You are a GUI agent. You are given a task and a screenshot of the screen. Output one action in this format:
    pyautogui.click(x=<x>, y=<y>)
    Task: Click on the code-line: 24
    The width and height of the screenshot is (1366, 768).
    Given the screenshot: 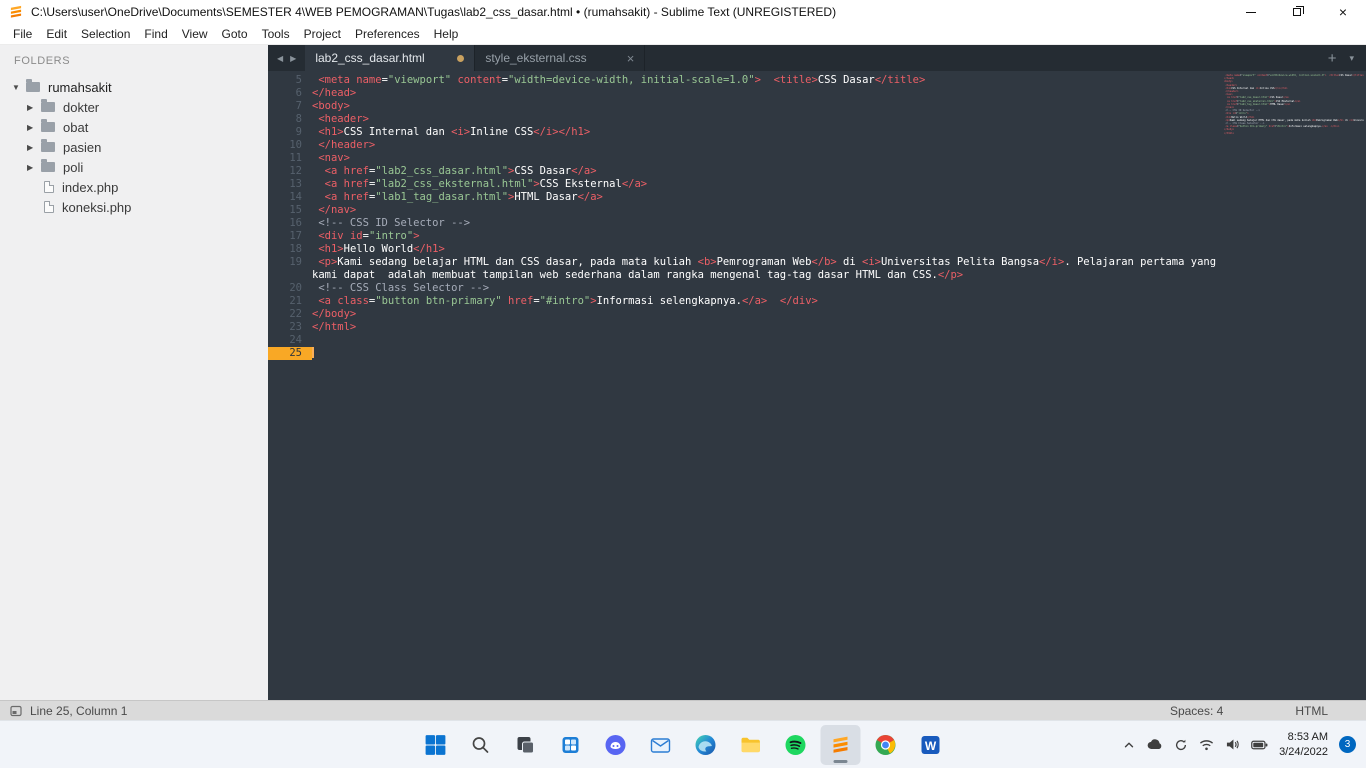 What is the action you would take?
    pyautogui.click(x=753, y=340)
    